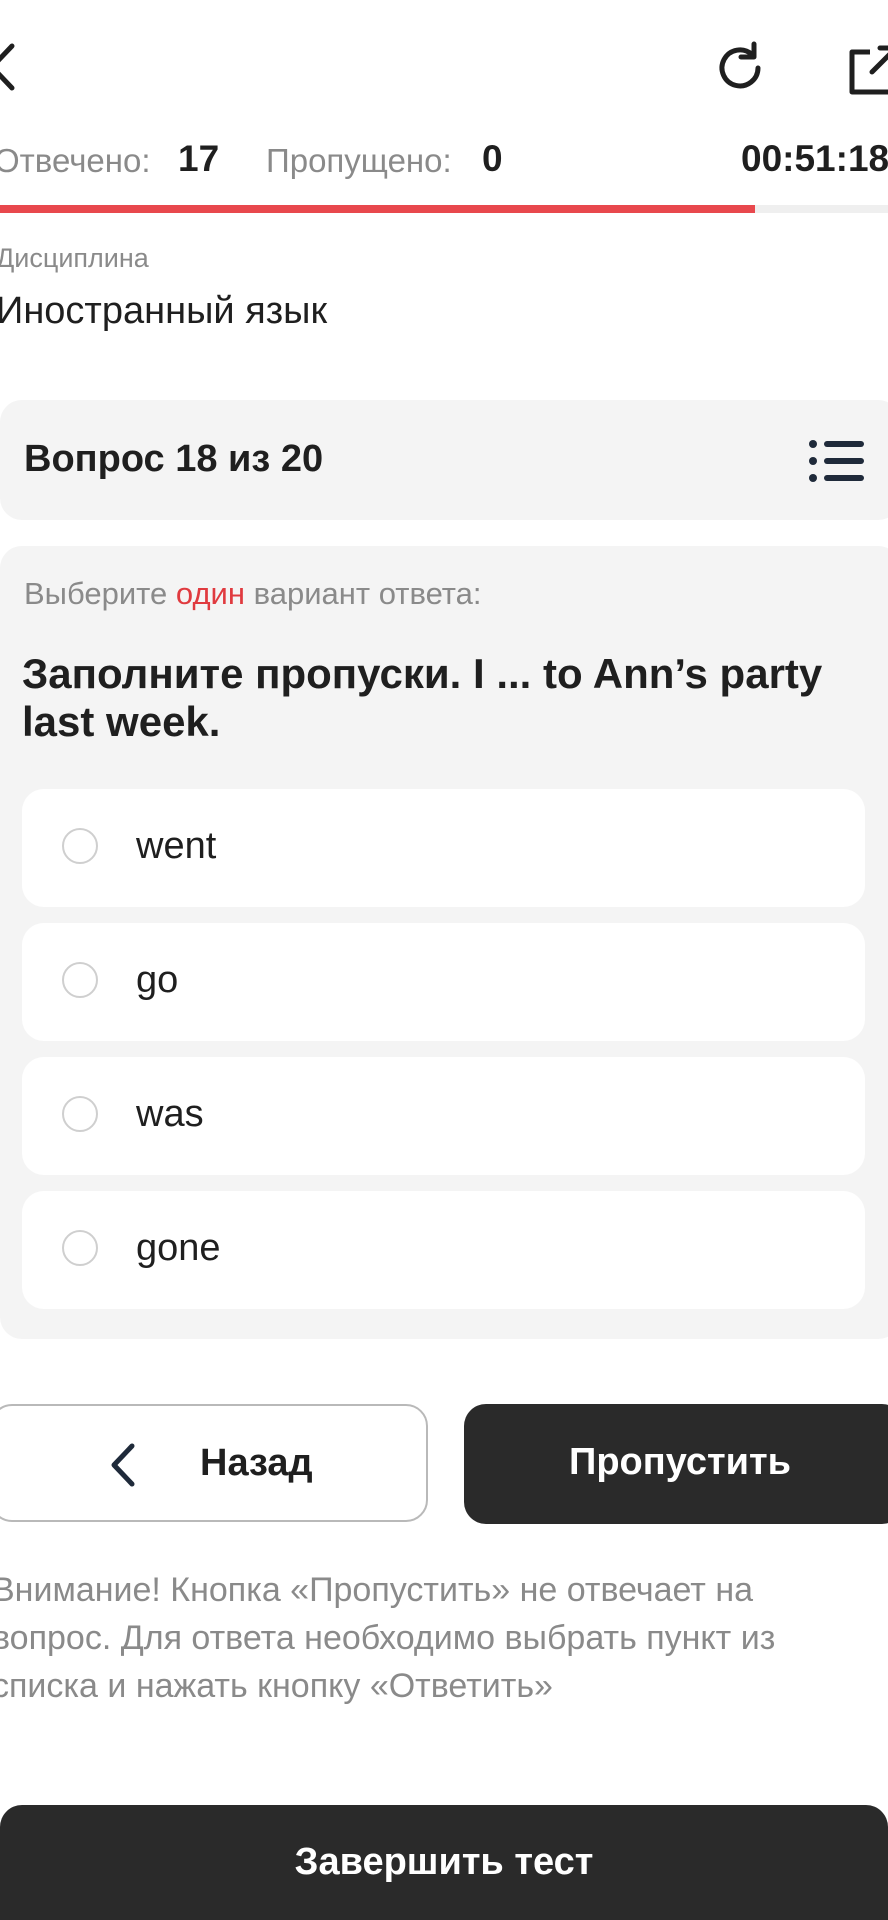 Image resolution: width=888 pixels, height=1920 pixels. I want to click on skipped-label: Пропущено:, so click(359, 160).